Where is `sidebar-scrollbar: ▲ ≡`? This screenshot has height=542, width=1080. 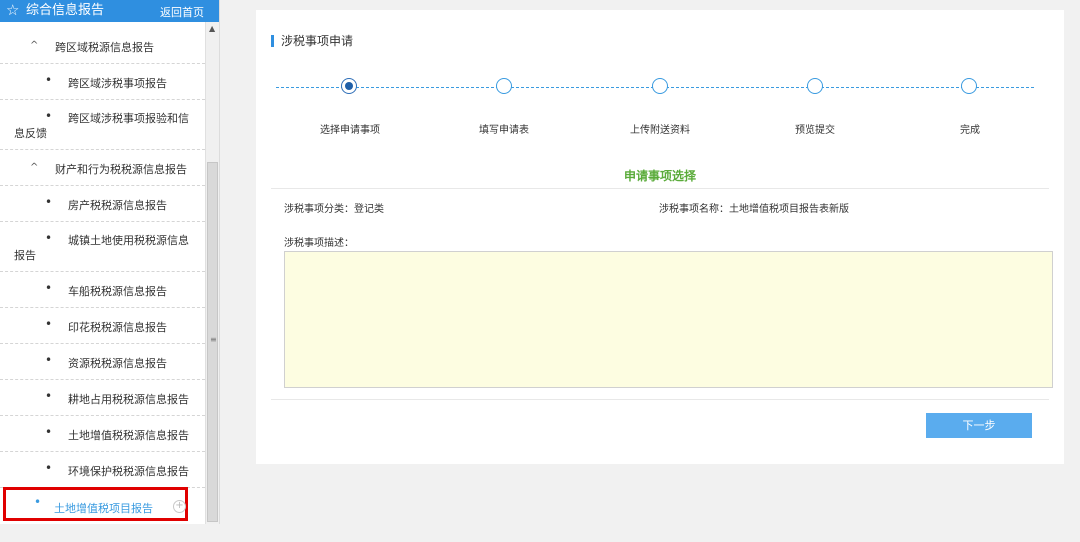
sidebar-scrollbar: ▲ ≡ is located at coordinates (212, 273).